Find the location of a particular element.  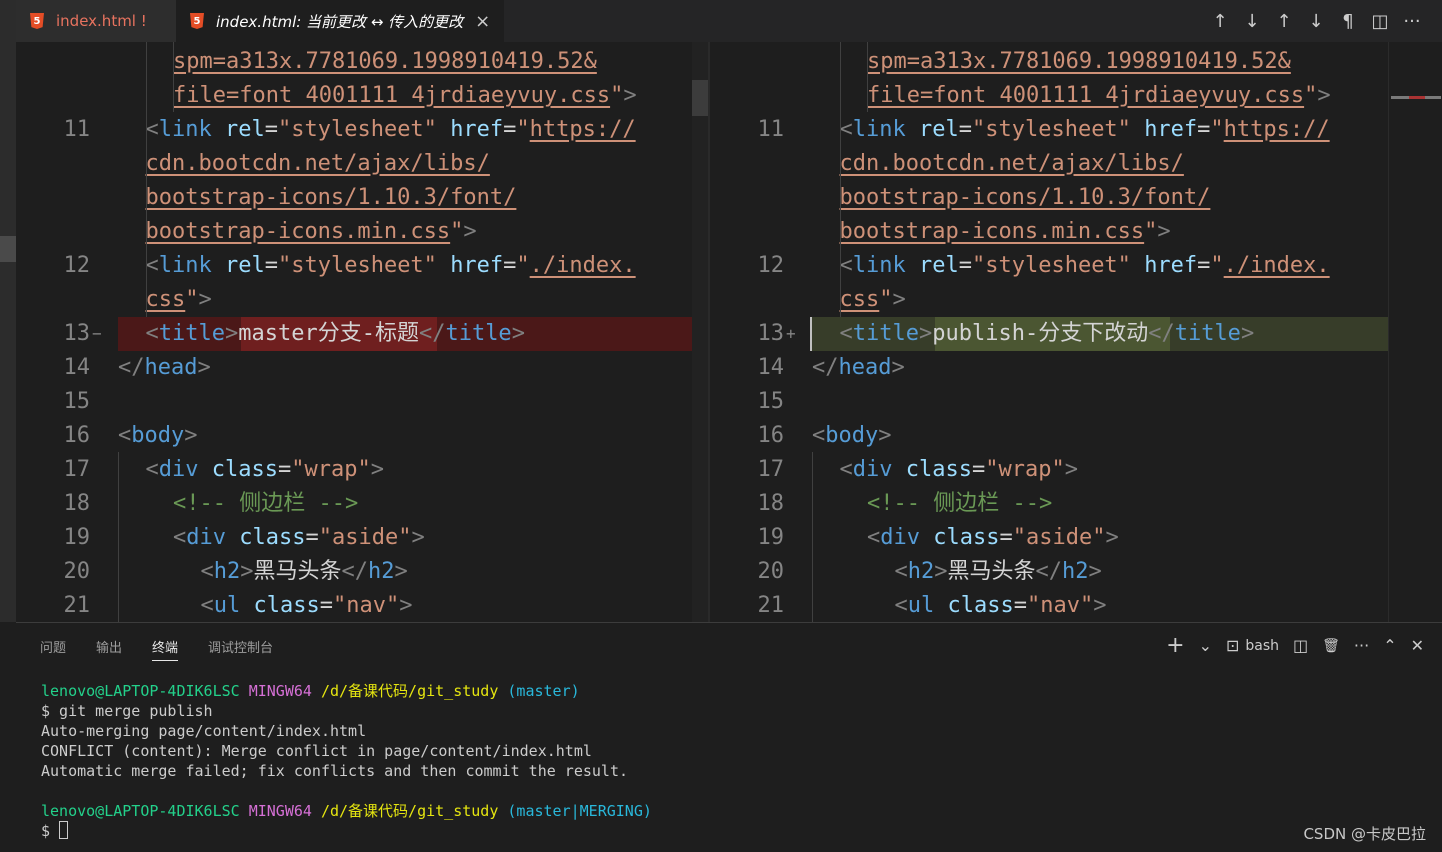

close-panel-icon: ✕ is located at coordinates (1417, 645).